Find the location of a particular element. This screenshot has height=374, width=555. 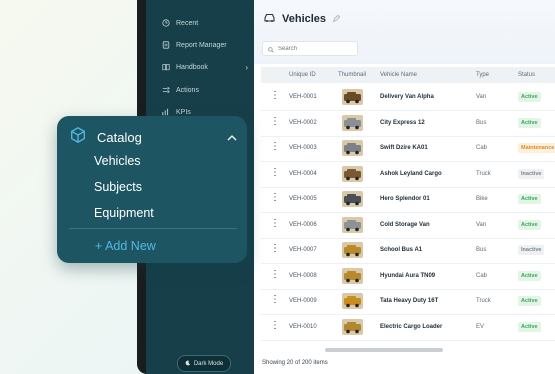

table-row: ⋮ VEH-0002 City Express 12 Bus Active is located at coordinates (408, 124).